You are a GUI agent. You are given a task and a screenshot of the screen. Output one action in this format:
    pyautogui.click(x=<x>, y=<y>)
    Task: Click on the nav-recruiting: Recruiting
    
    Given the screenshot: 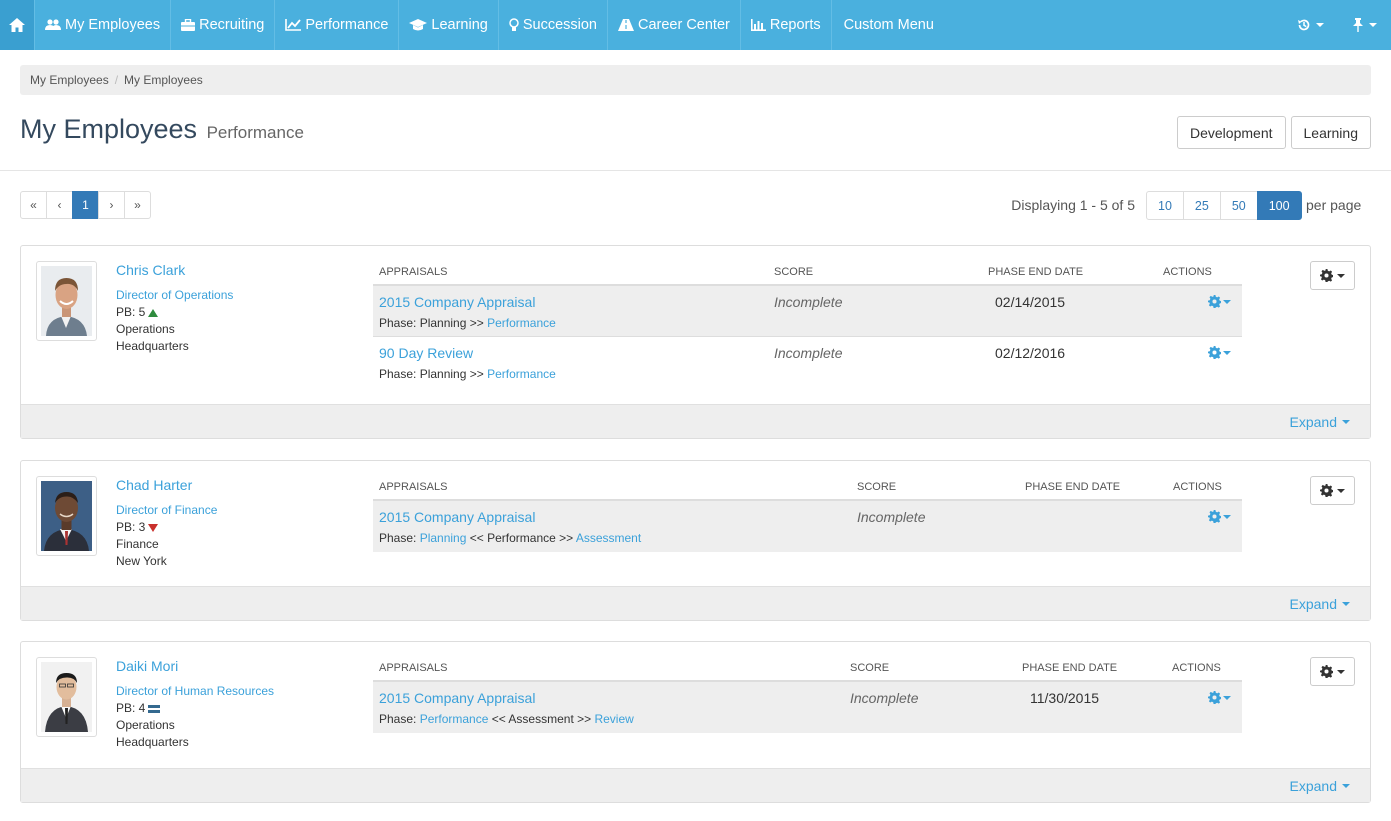 What is the action you would take?
    pyautogui.click(x=223, y=25)
    